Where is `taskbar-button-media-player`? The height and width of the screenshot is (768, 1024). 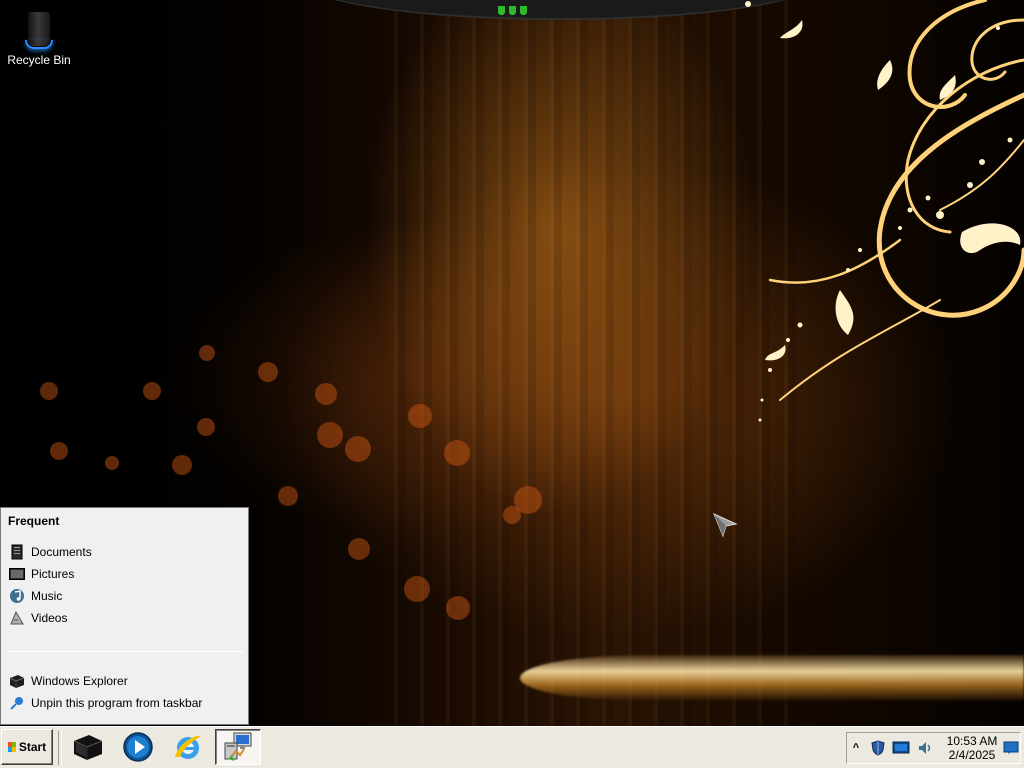 taskbar-button-media-player is located at coordinates (138, 747).